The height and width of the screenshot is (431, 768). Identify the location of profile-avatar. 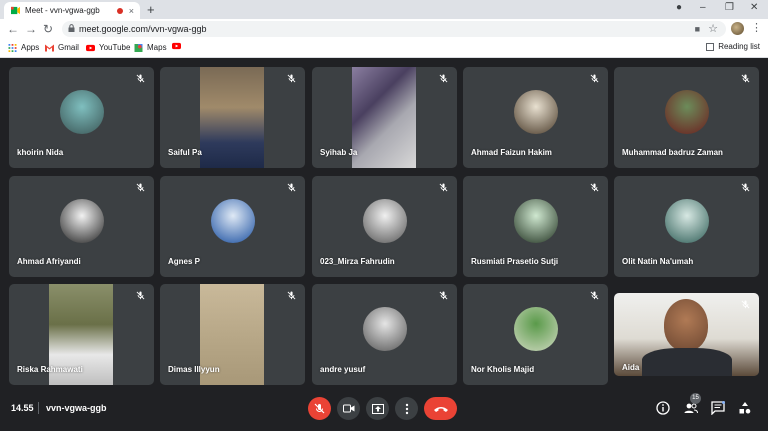
(737, 28).